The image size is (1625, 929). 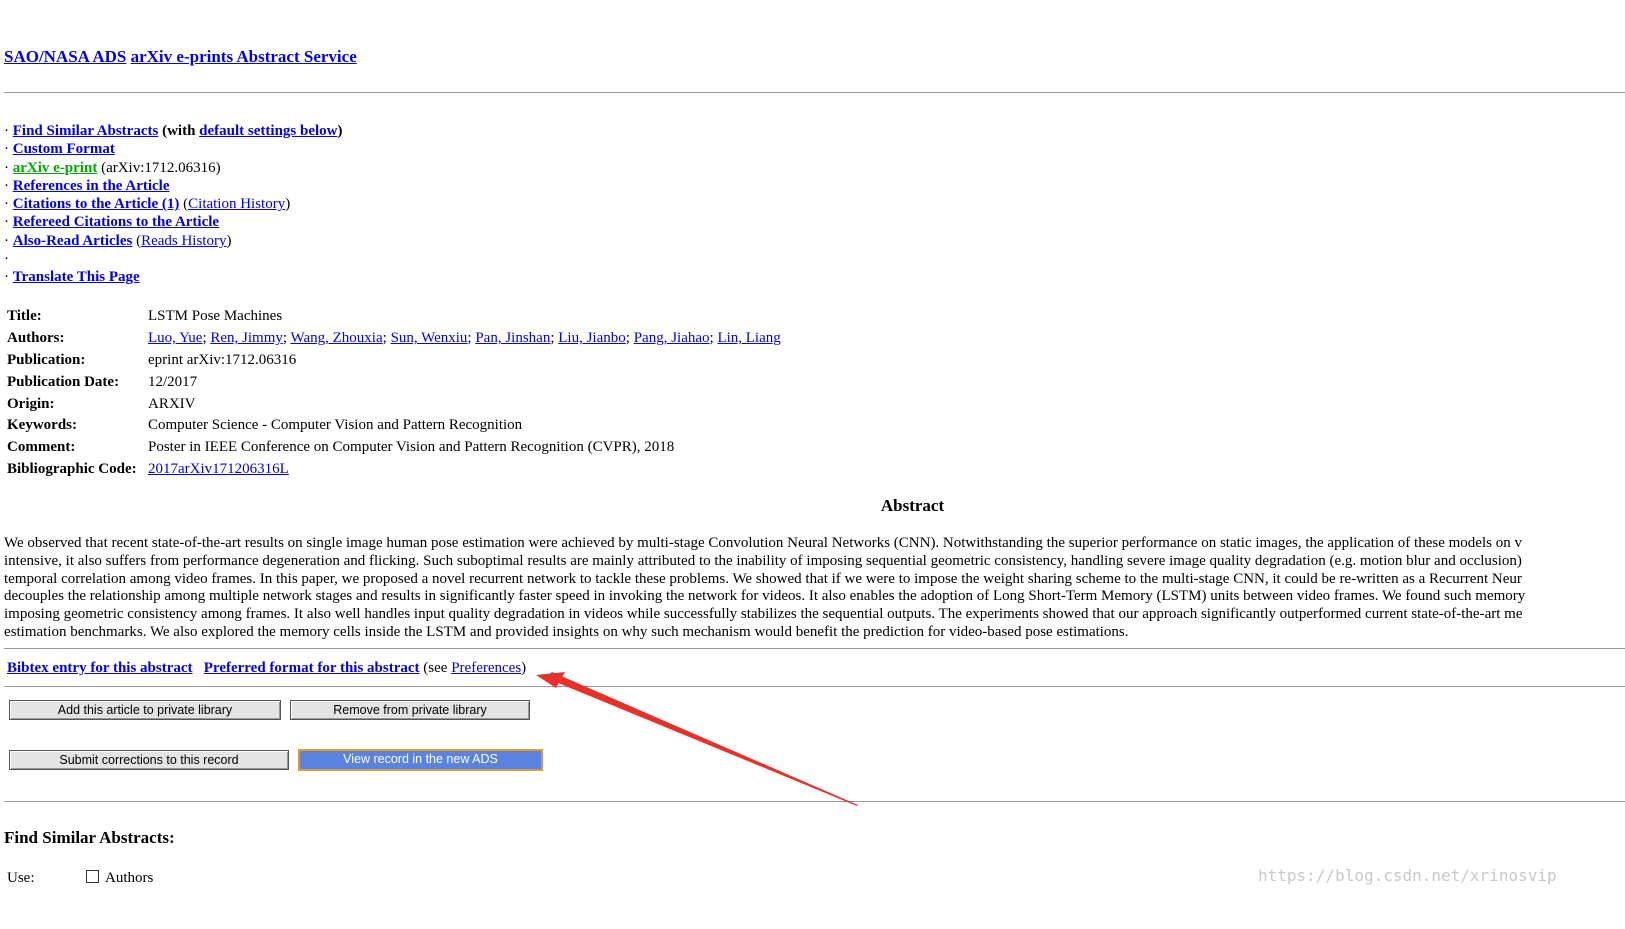 I want to click on arrow-shaft, so click(x=702, y=739).